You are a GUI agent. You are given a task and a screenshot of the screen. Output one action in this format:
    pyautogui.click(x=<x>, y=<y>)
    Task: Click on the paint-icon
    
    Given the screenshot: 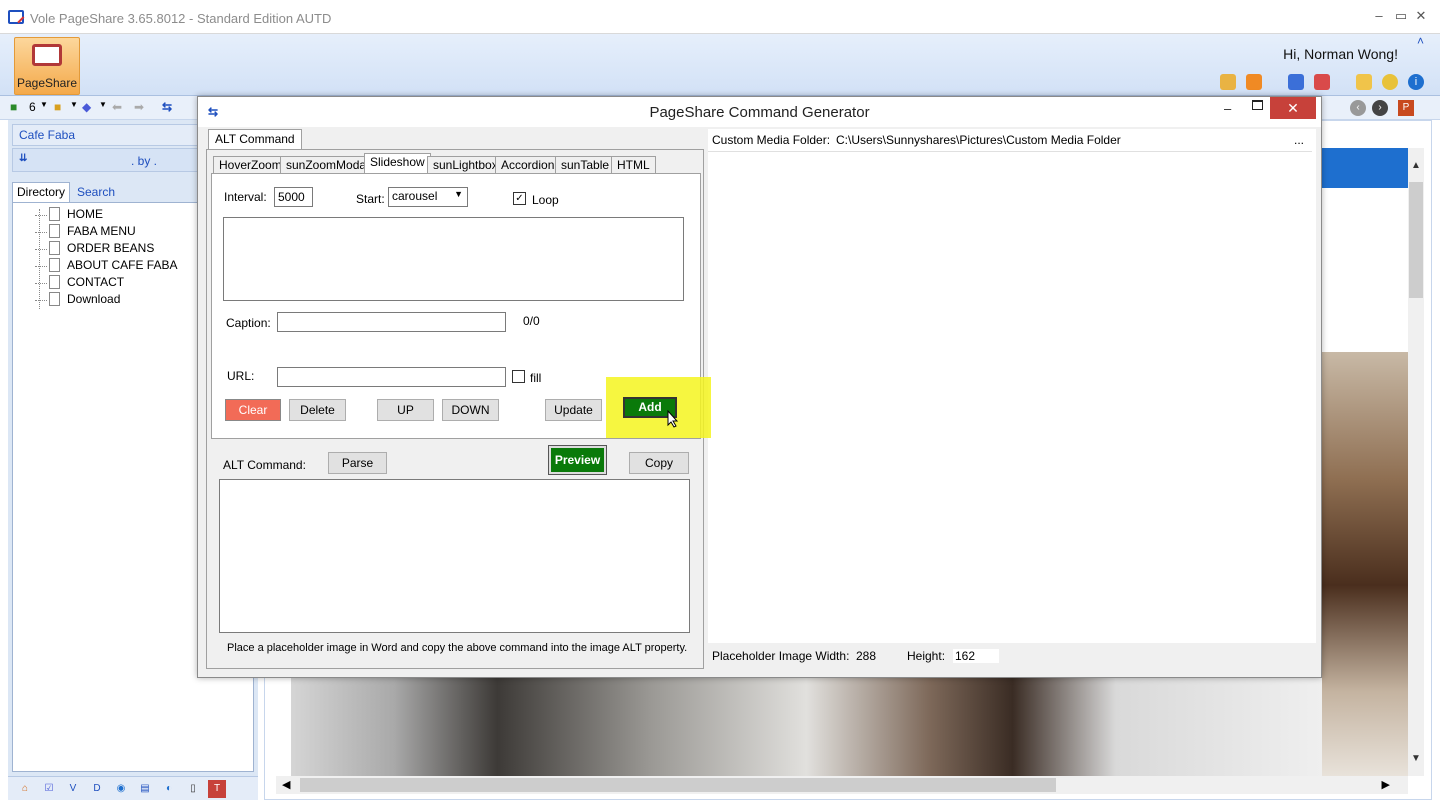 What is the action you would take?
    pyautogui.click(x=1228, y=82)
    